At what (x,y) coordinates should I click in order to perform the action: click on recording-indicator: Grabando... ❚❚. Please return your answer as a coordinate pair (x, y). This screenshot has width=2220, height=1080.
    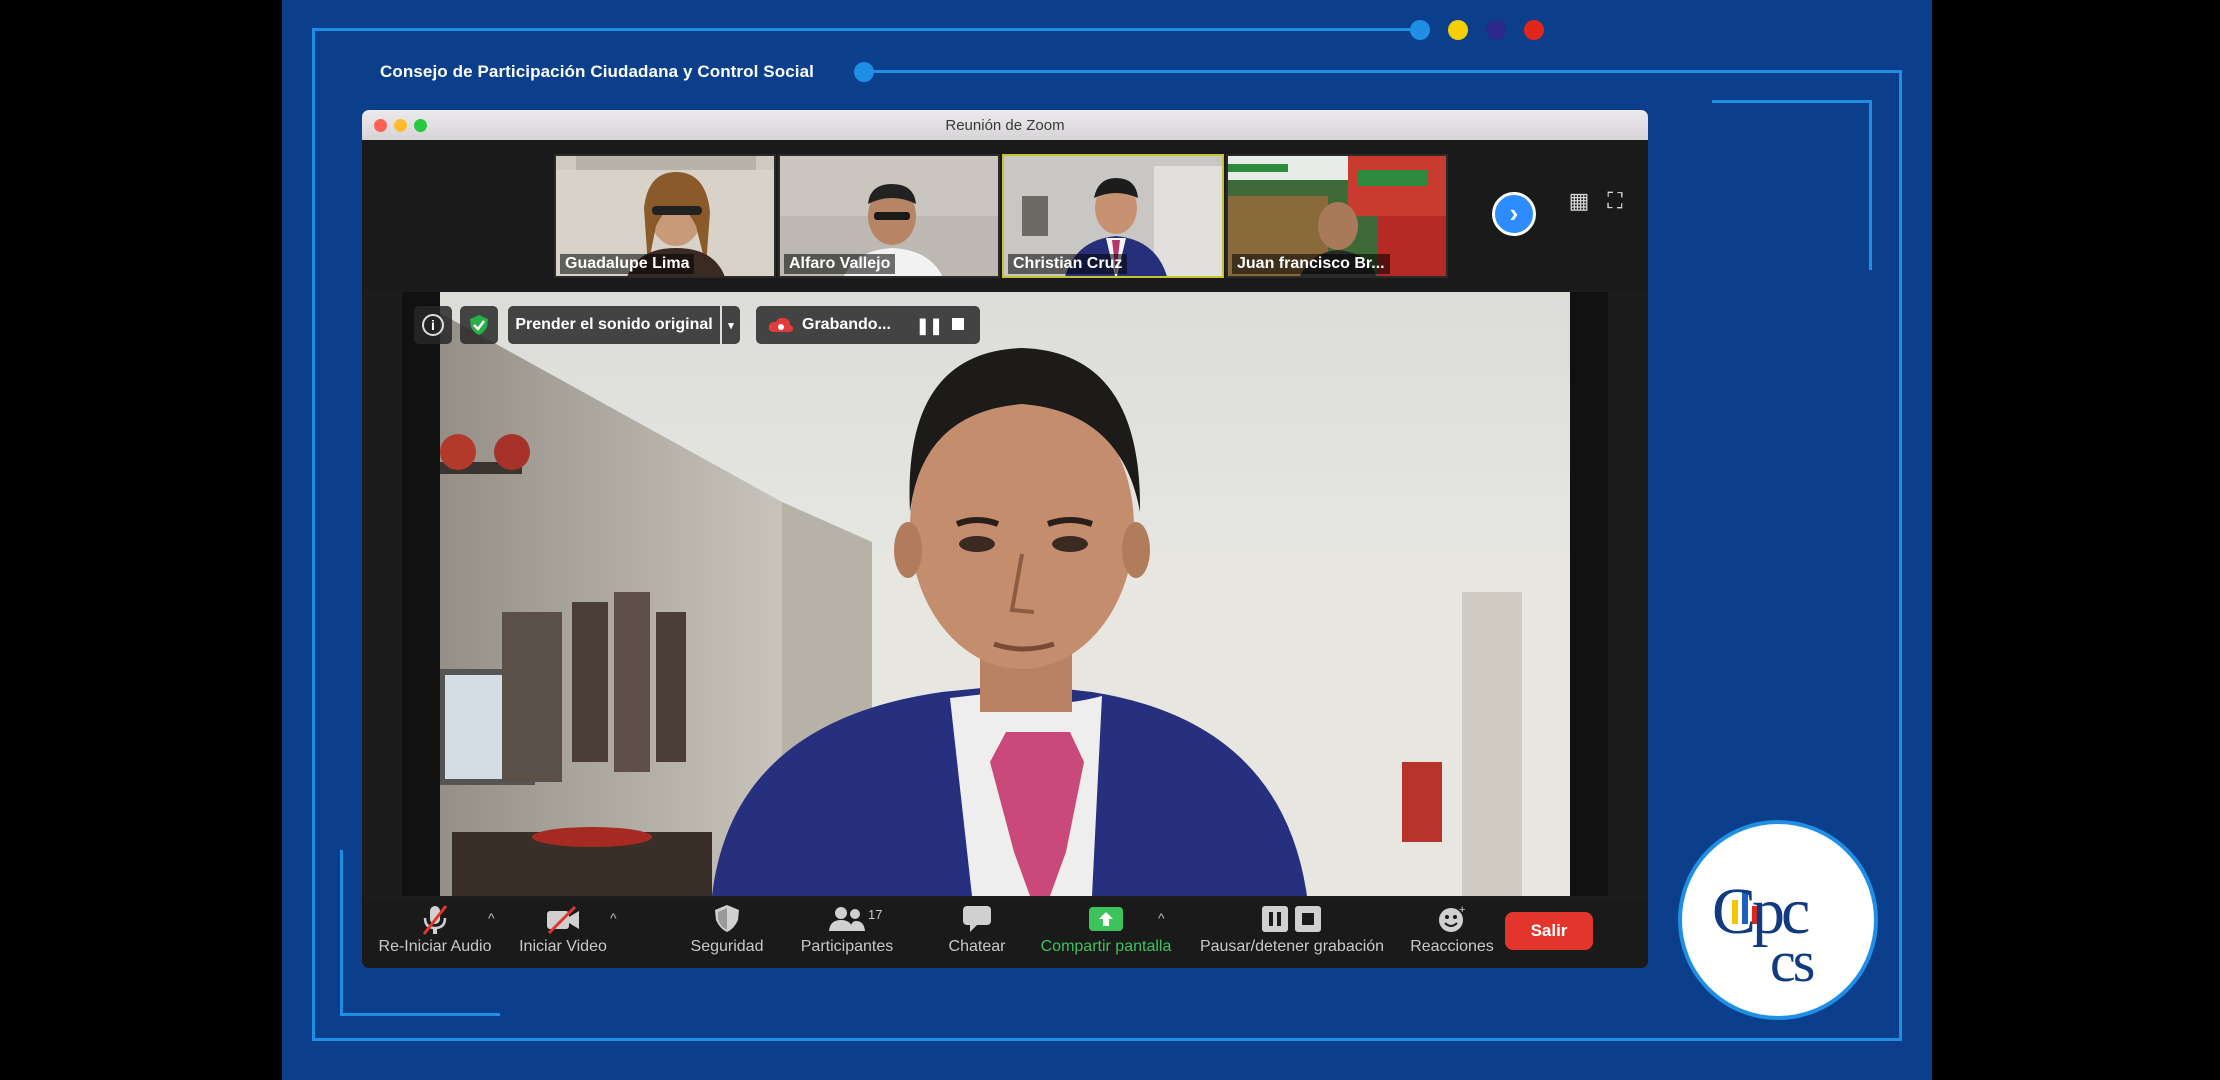
    Looking at the image, I should click on (868, 325).